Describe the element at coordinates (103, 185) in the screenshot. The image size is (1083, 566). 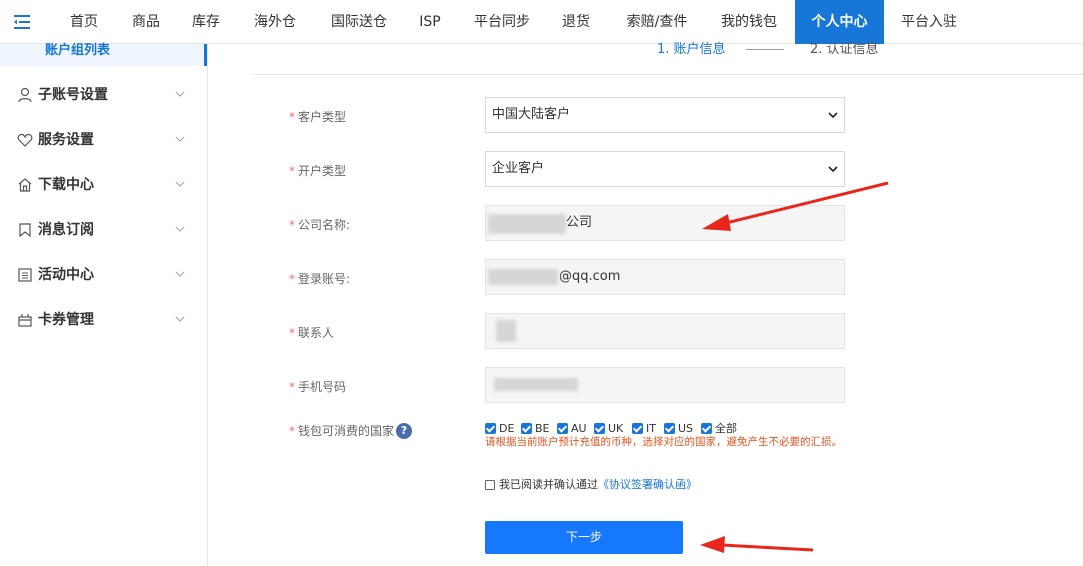
I see `sidebar-item-download-center: 下载中心` at that location.